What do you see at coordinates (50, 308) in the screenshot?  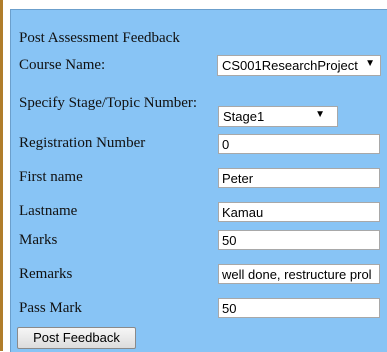 I see `pass-mark-label: Pass Mark` at bounding box center [50, 308].